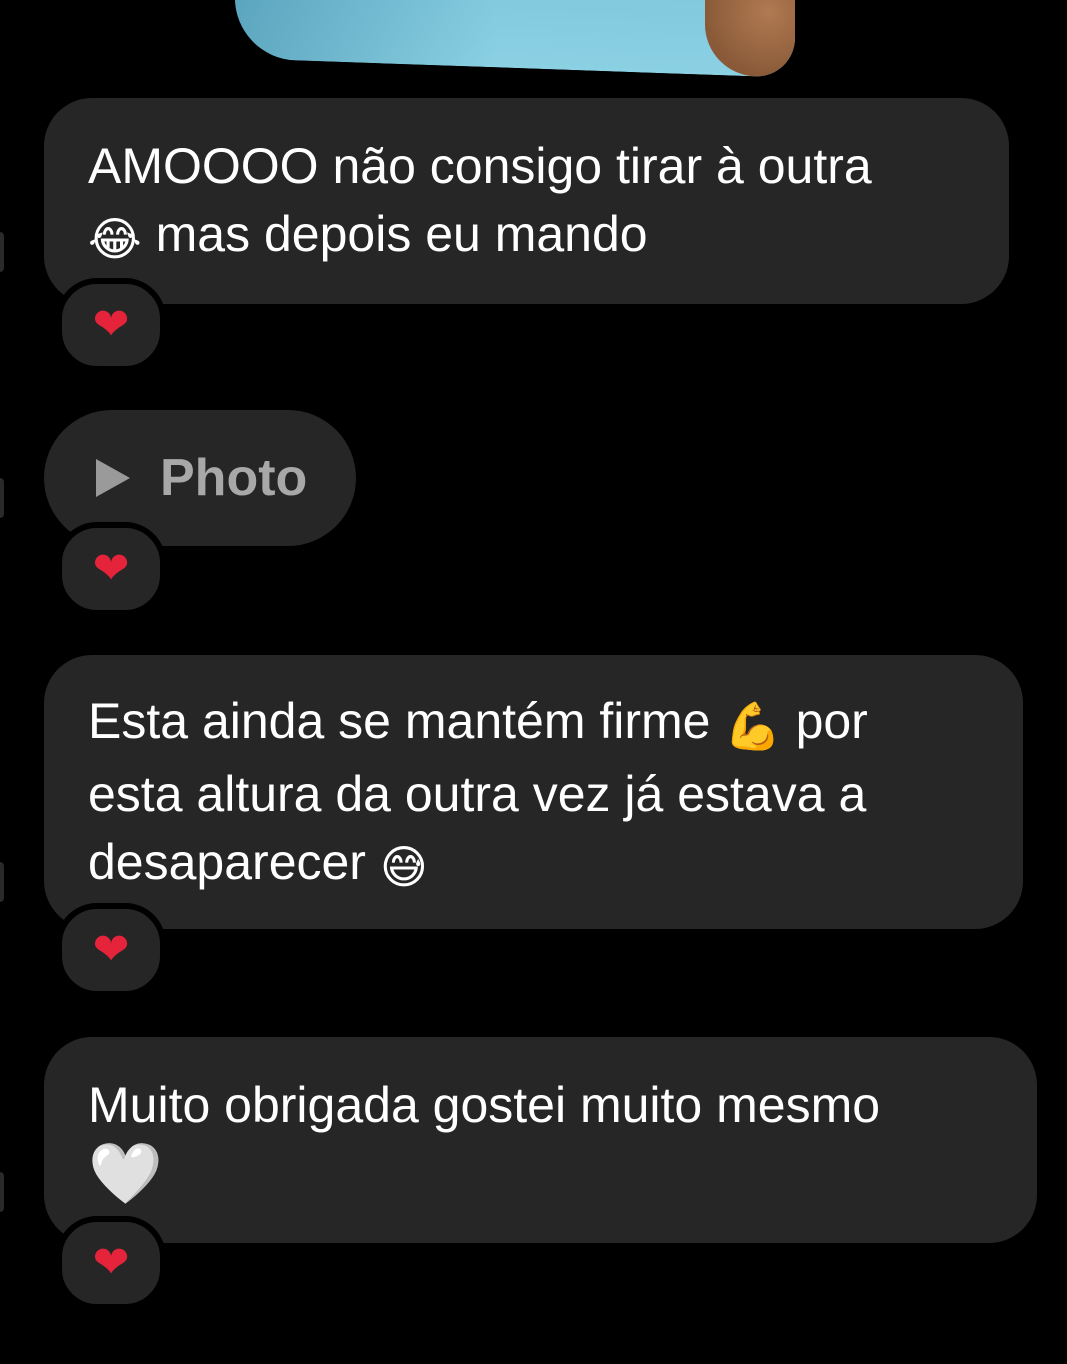  What do you see at coordinates (234, 478) in the screenshot?
I see `photo-label: Photo` at bounding box center [234, 478].